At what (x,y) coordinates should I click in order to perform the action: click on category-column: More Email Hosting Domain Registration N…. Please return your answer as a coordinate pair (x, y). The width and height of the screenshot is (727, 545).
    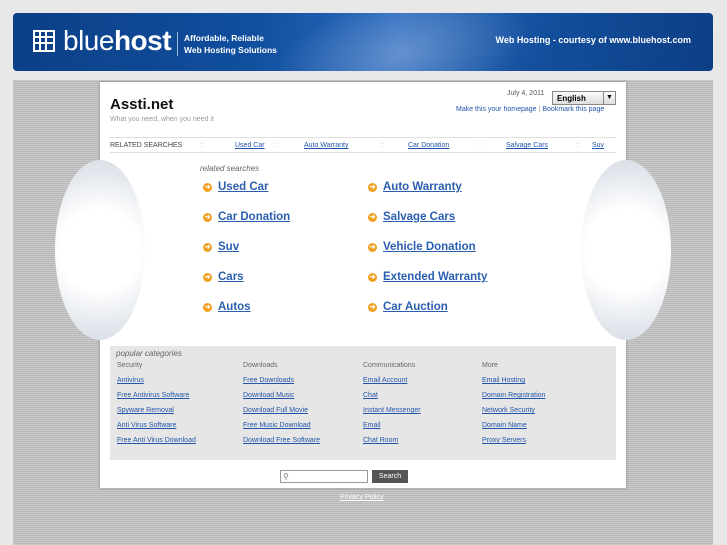
    Looking at the image, I should click on (514, 403).